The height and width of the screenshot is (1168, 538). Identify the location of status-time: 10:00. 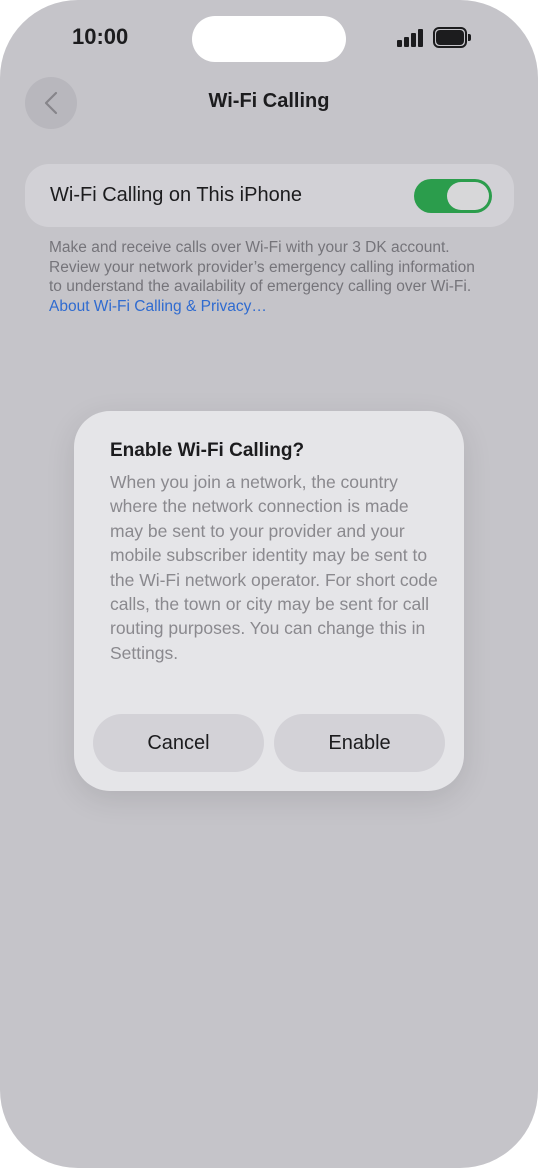
(100, 36).